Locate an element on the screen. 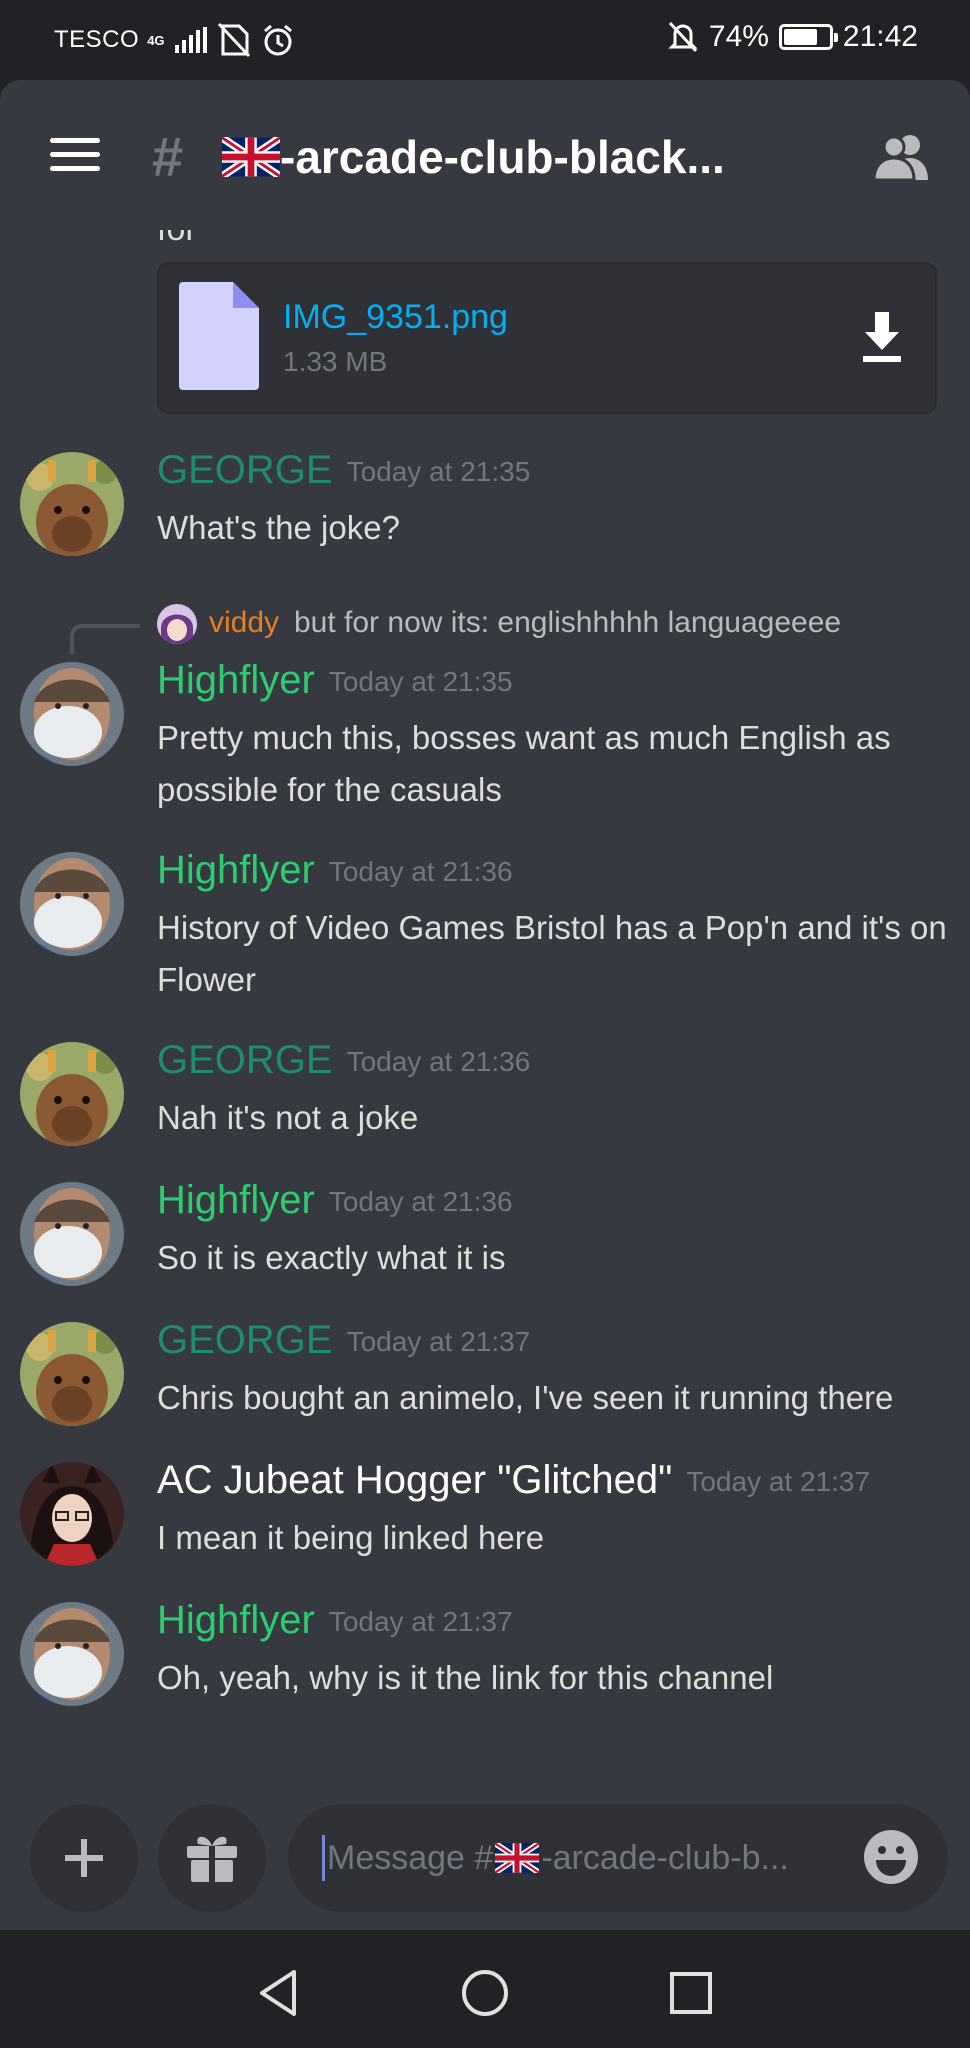  signal-icon is located at coordinates (191, 40).